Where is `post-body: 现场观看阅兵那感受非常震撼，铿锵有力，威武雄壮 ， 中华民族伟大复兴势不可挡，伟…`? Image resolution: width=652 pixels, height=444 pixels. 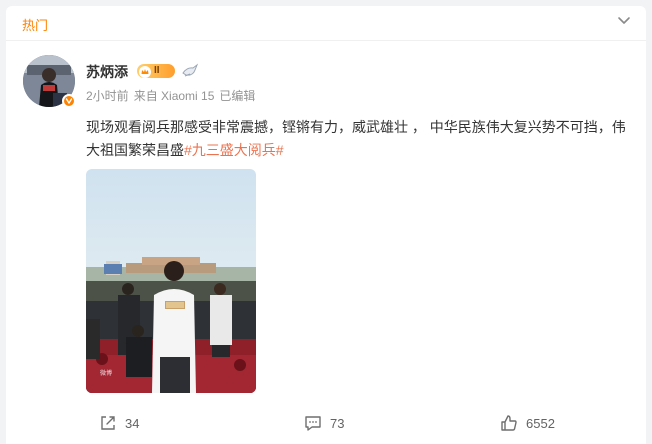 post-body: 现场观看阅兵那感受非常震撼，铿锵有力，威武雄壮 ， 中华民族伟大复兴势不可挡，伟… is located at coordinates (356, 138).